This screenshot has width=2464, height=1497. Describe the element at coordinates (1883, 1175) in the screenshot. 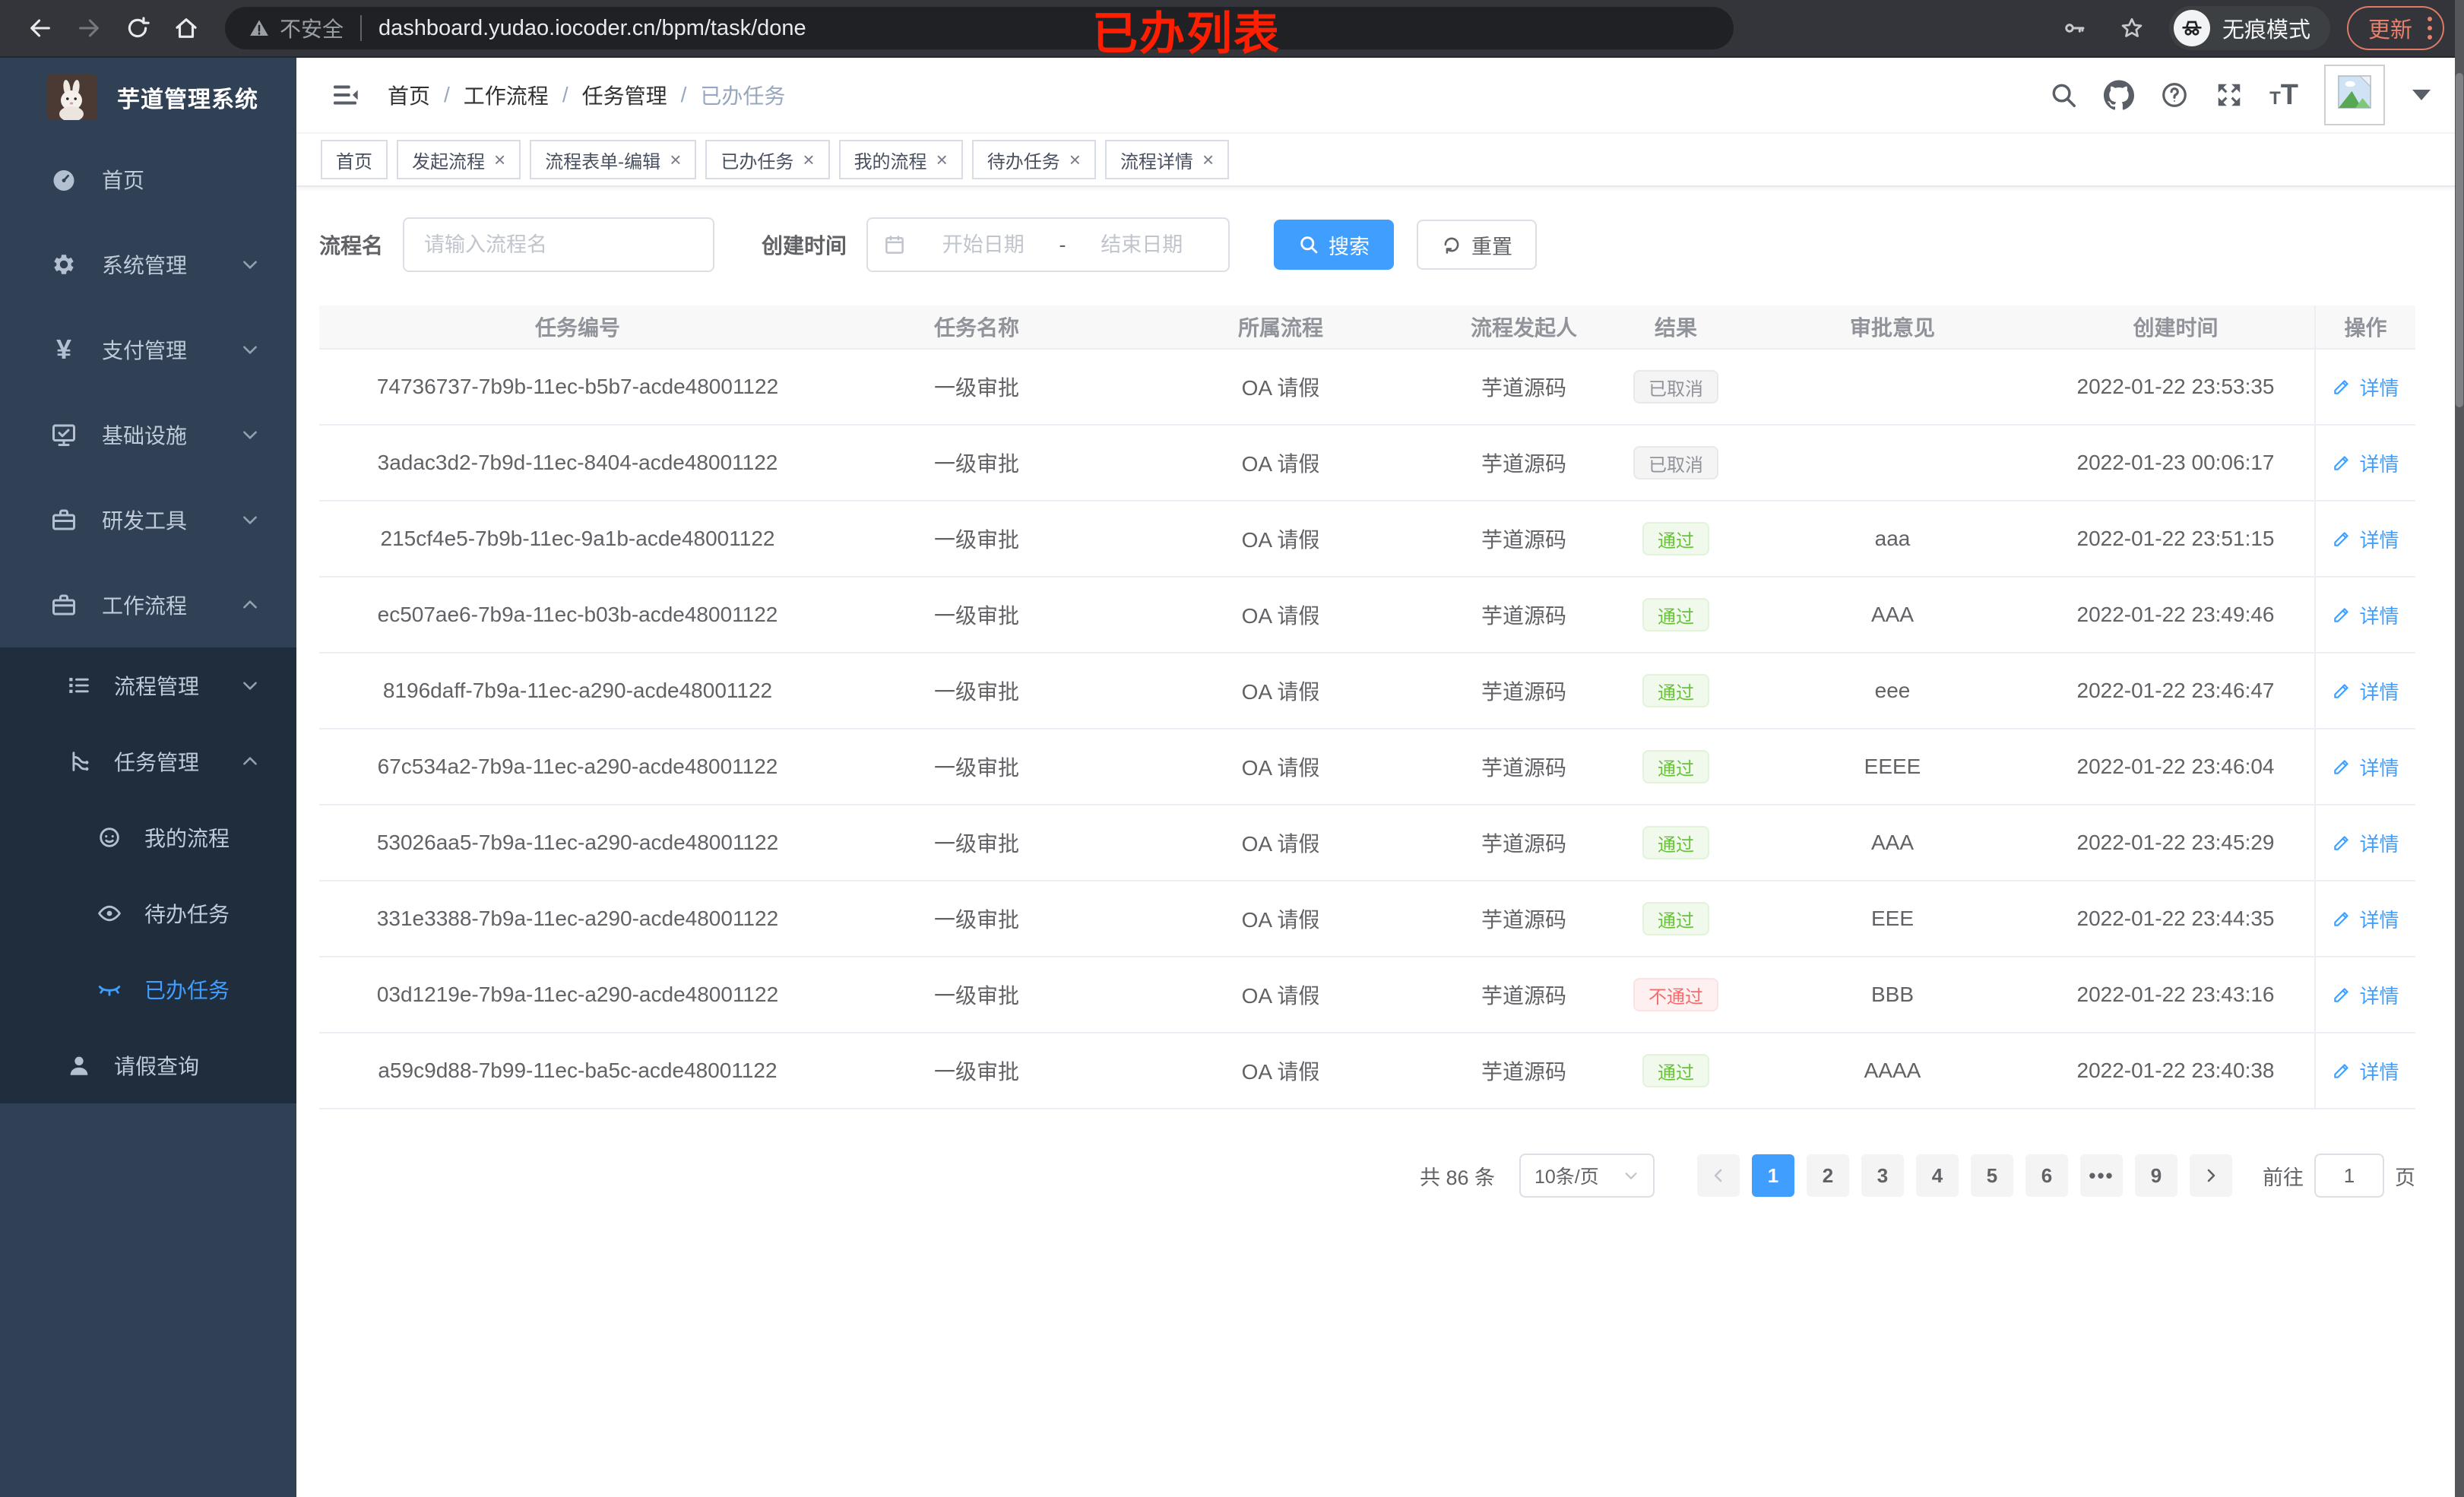

I see `page-number-button: 3` at that location.